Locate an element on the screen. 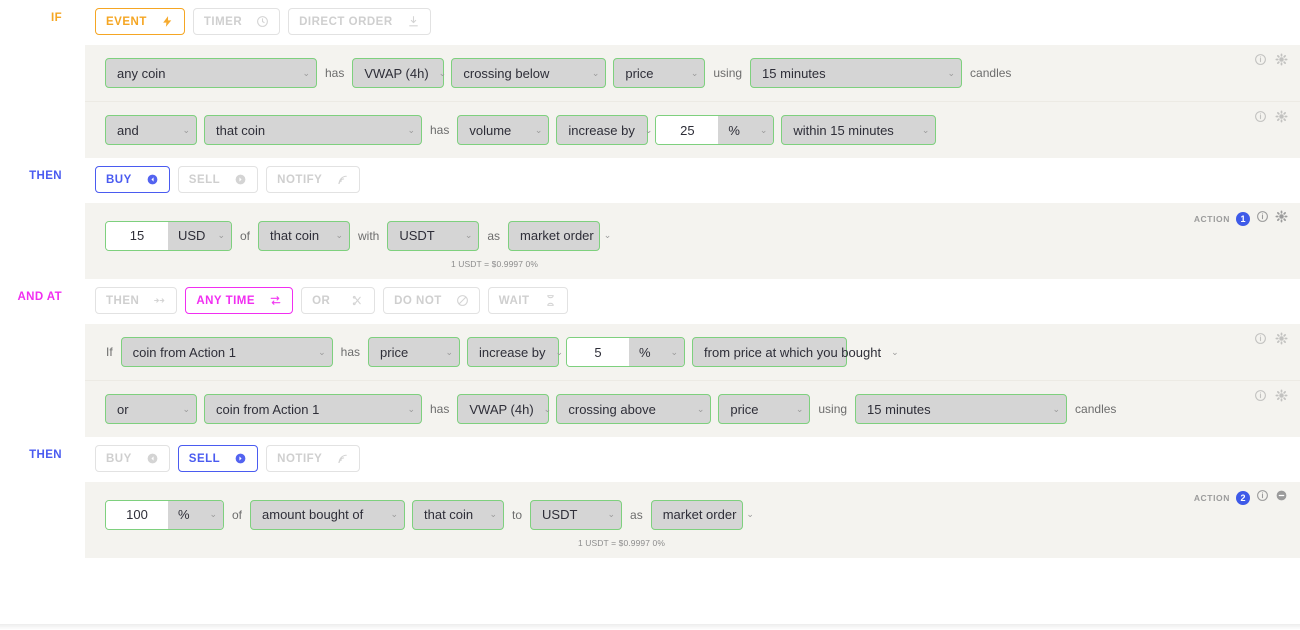 The width and height of the screenshot is (1300, 630). gear-icon is located at coordinates (1281, 216).